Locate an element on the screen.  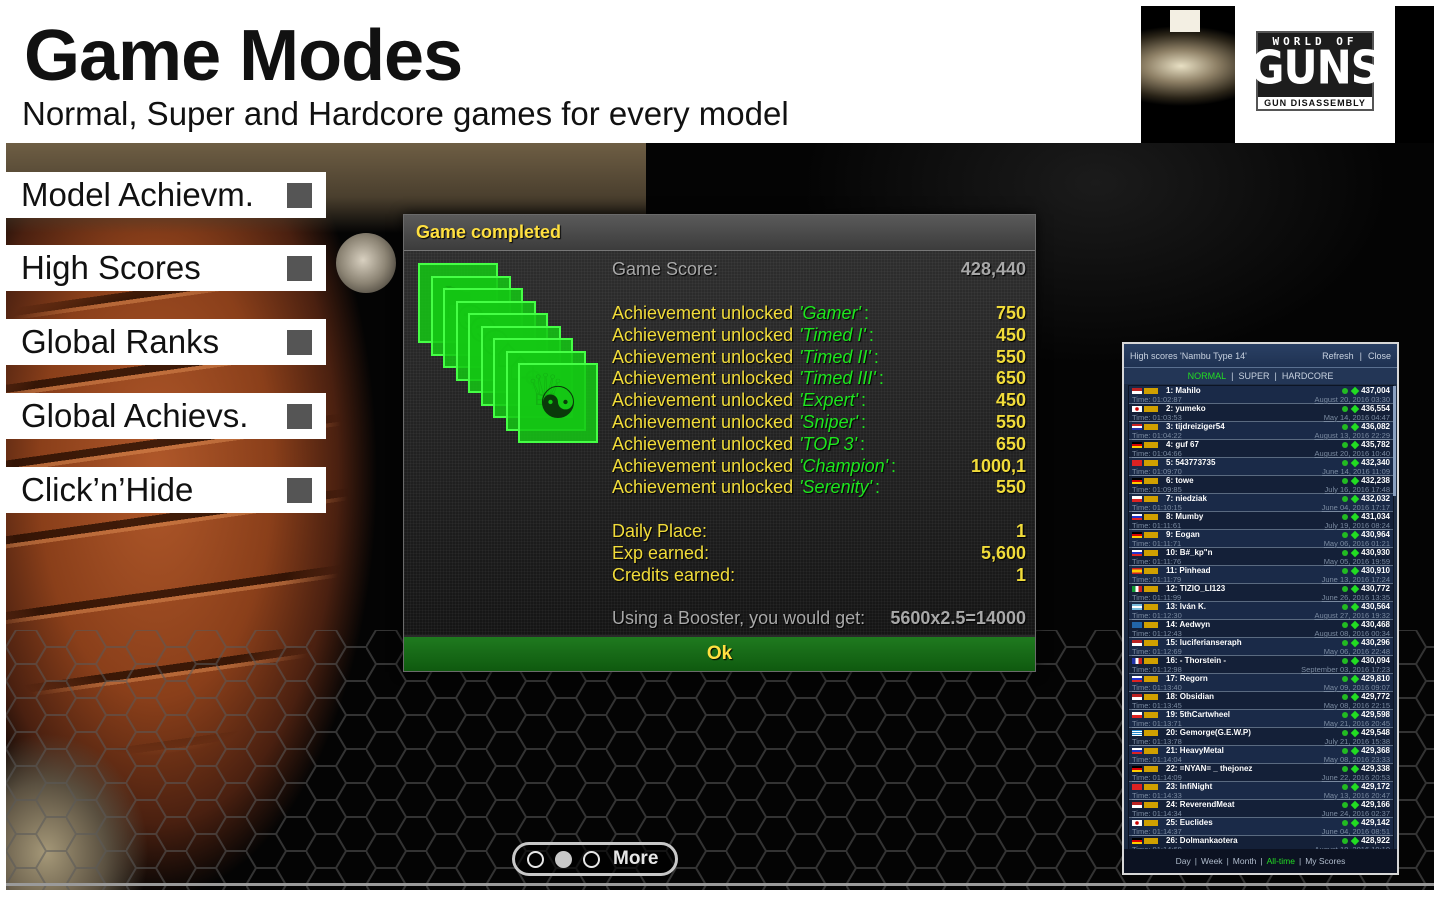
mode-tab-normal: NORMAL is located at coordinates (1207, 376).